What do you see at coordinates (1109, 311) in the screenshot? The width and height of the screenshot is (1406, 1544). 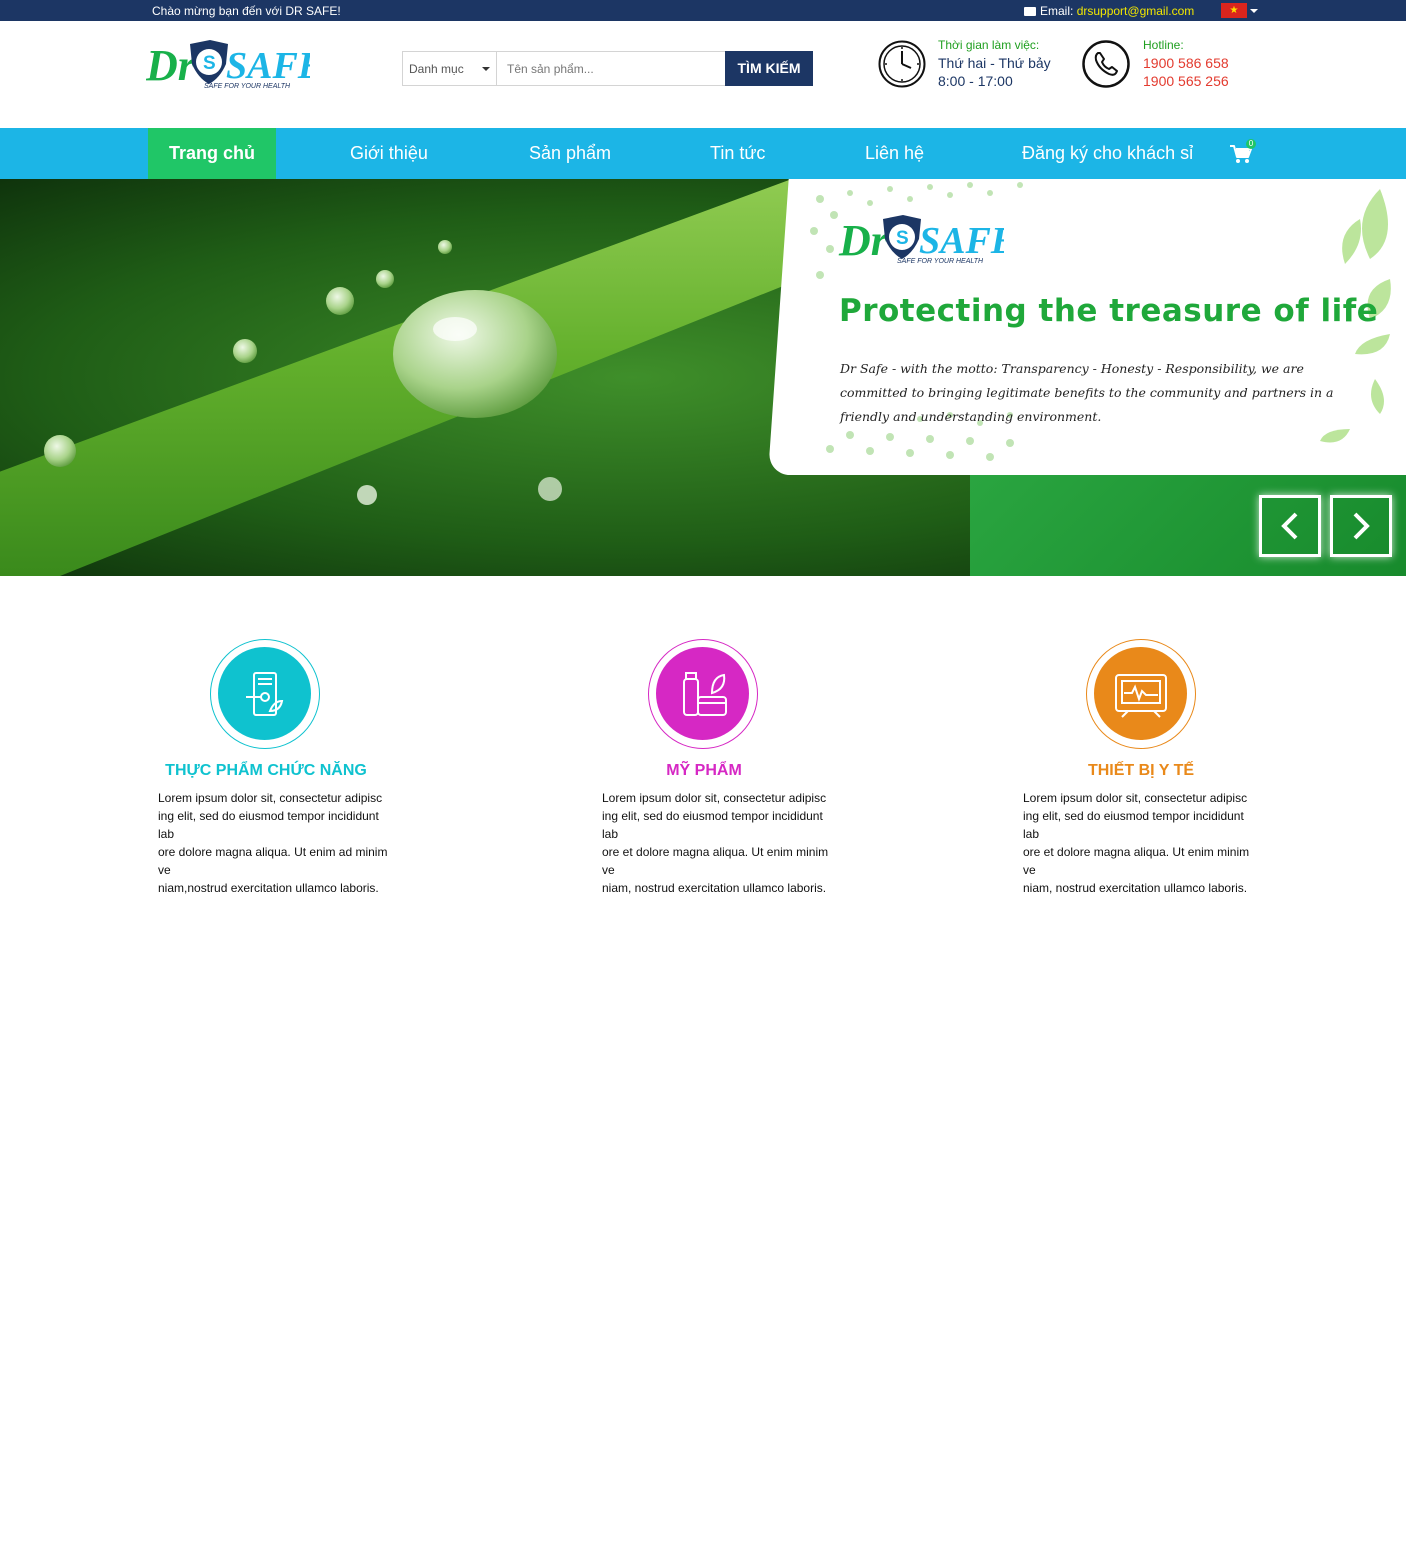 I see `hero-title: Protecting the treasure of life` at bounding box center [1109, 311].